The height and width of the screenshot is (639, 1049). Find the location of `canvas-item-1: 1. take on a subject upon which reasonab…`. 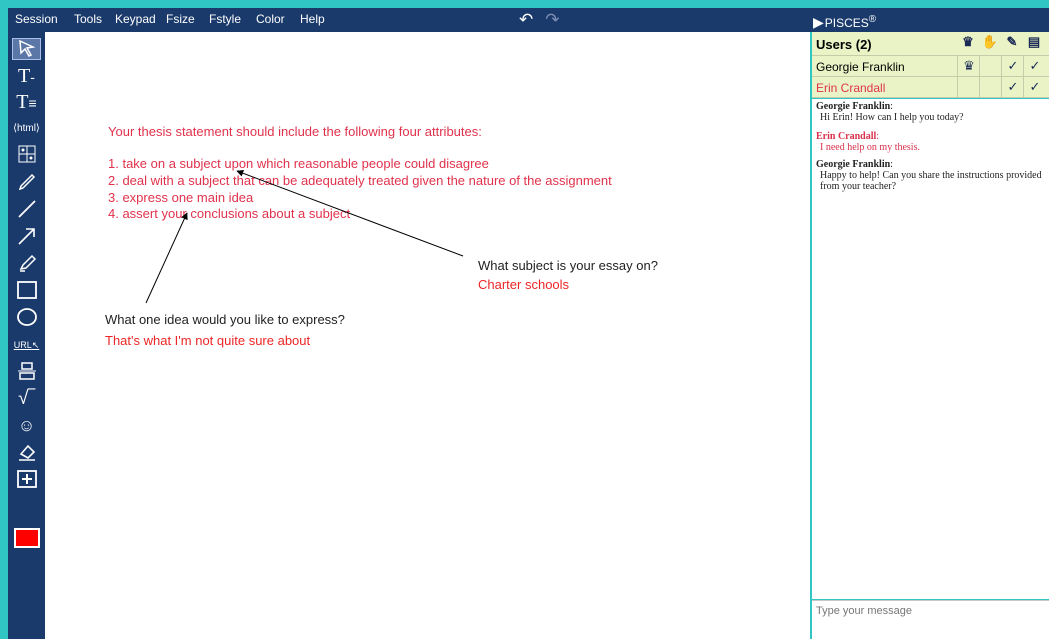

canvas-item-1: 1. take on a subject upon which reasonab… is located at coordinates (298, 163).